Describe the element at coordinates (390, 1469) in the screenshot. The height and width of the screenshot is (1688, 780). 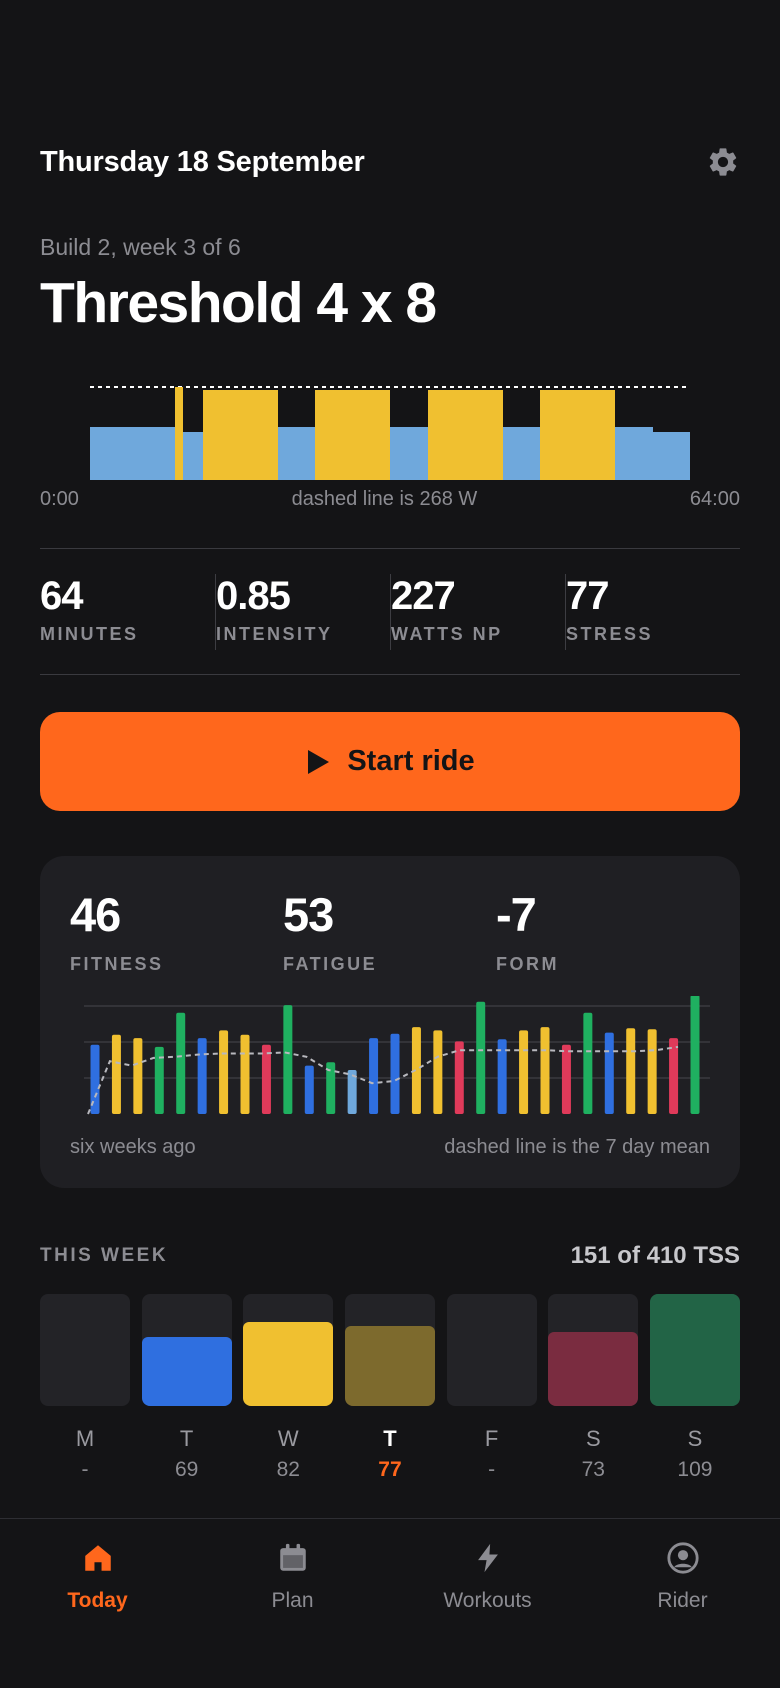
I see `day-tss: 77` at that location.